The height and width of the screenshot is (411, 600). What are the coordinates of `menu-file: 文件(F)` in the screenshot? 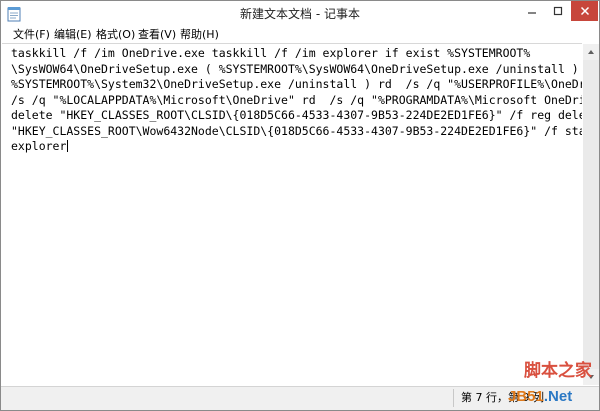 It's located at (31, 35).